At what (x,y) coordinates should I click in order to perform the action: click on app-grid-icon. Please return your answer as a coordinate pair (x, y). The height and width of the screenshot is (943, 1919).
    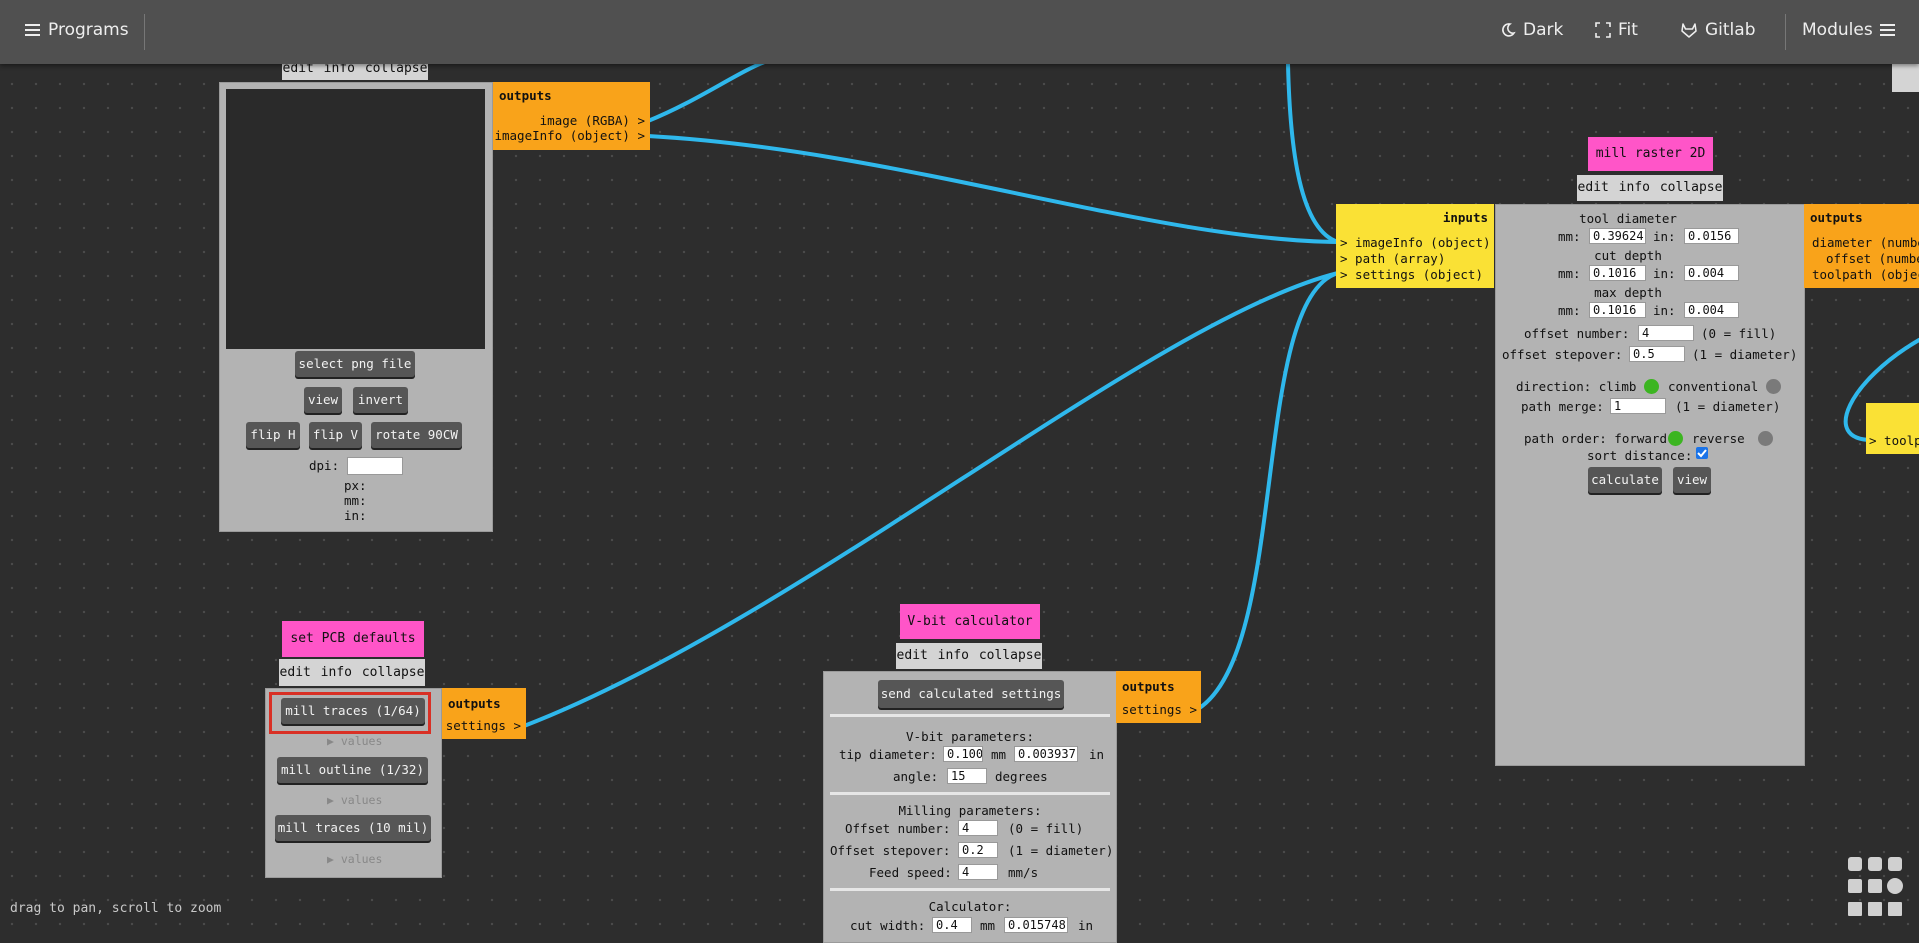
    Looking at the image, I should click on (1875, 888).